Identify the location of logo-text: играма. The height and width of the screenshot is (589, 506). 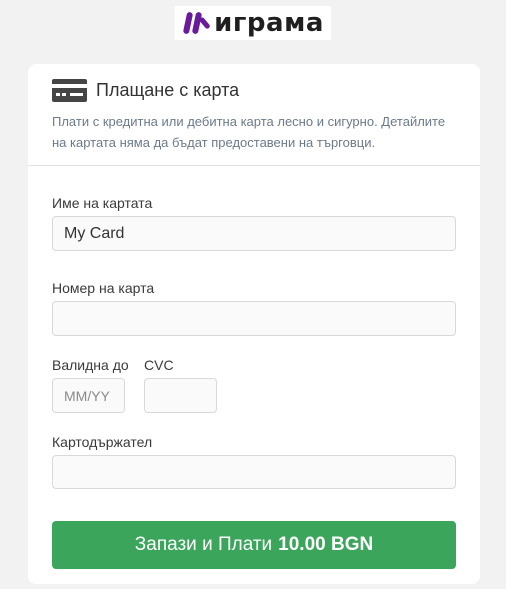
(269, 23).